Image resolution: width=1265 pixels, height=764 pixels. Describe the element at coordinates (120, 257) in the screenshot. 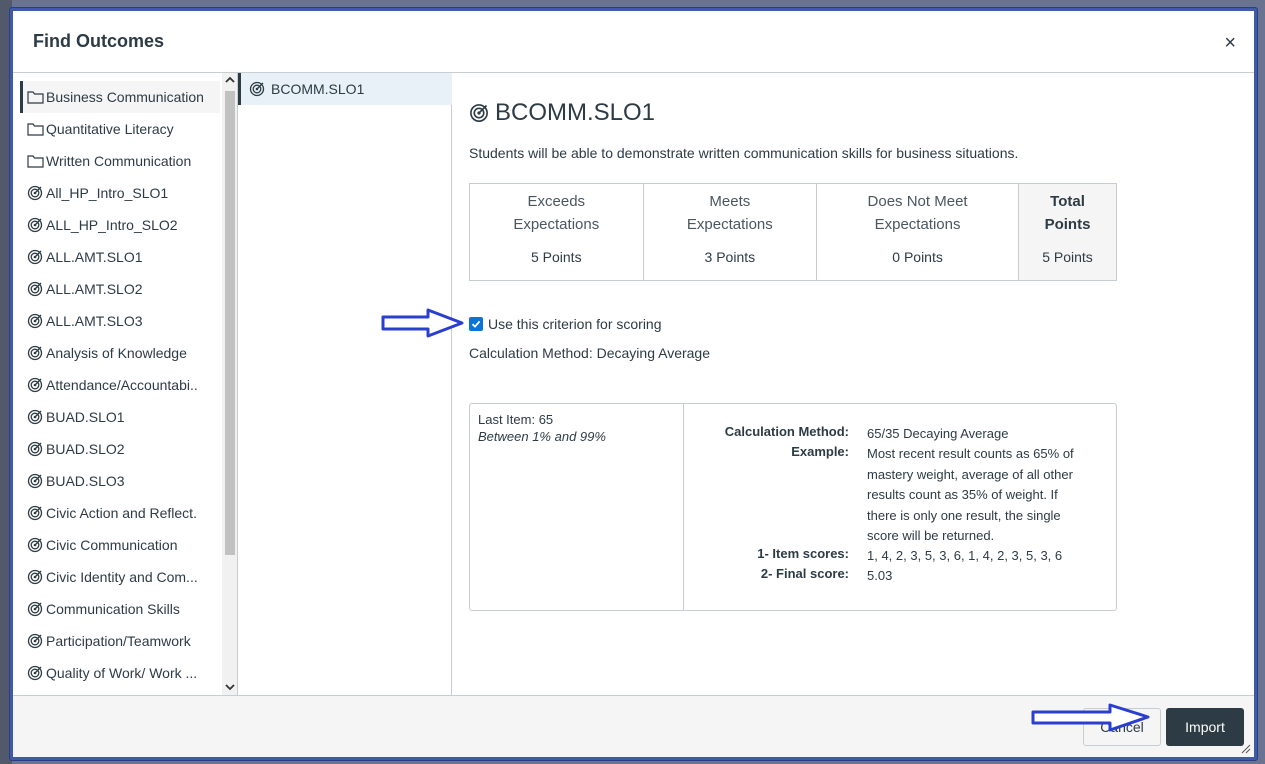

I see `outcome-item: ALL.AMT.SLO1` at that location.